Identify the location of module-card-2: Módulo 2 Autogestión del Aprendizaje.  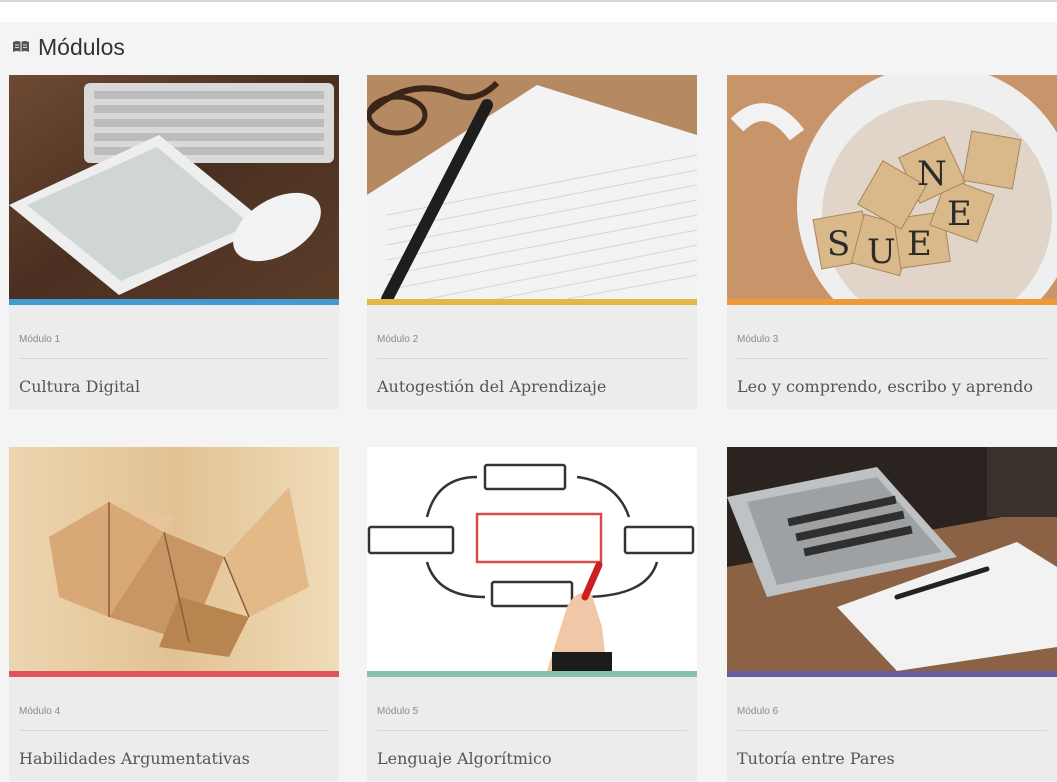
(532, 242).